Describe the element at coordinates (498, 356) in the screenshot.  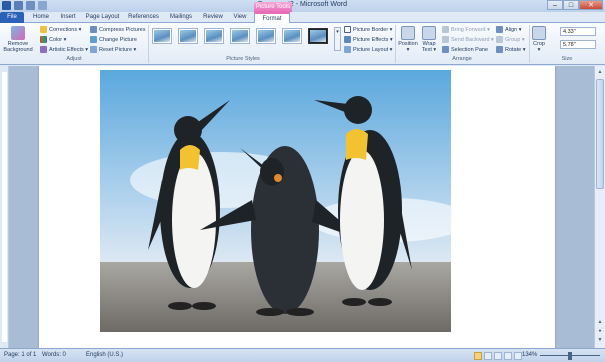
I see `web-layout-view-icon` at that location.